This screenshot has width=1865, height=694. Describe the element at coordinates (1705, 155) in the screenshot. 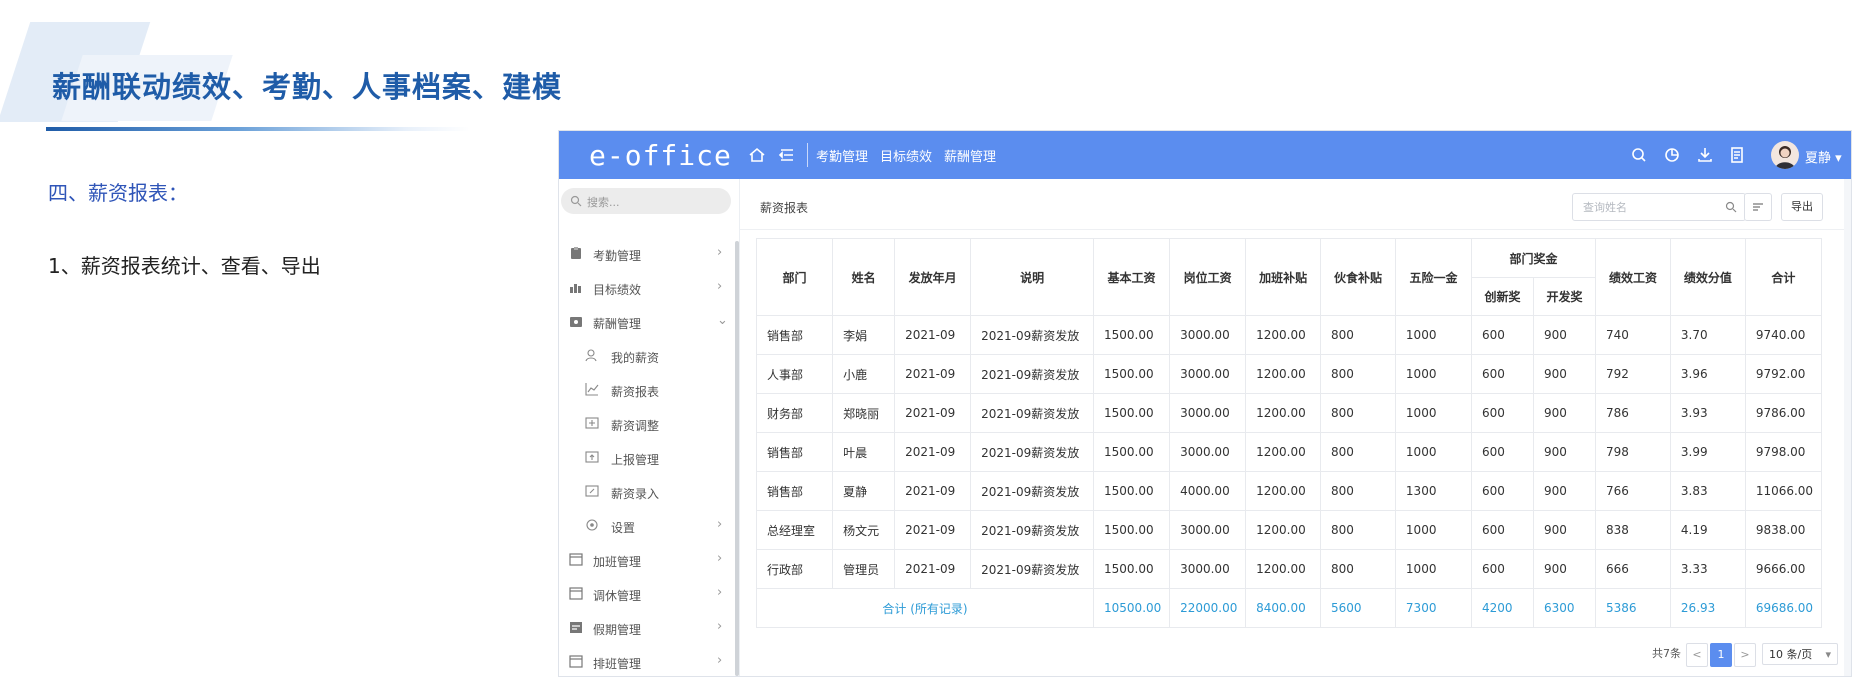

I see `download-icon` at that location.